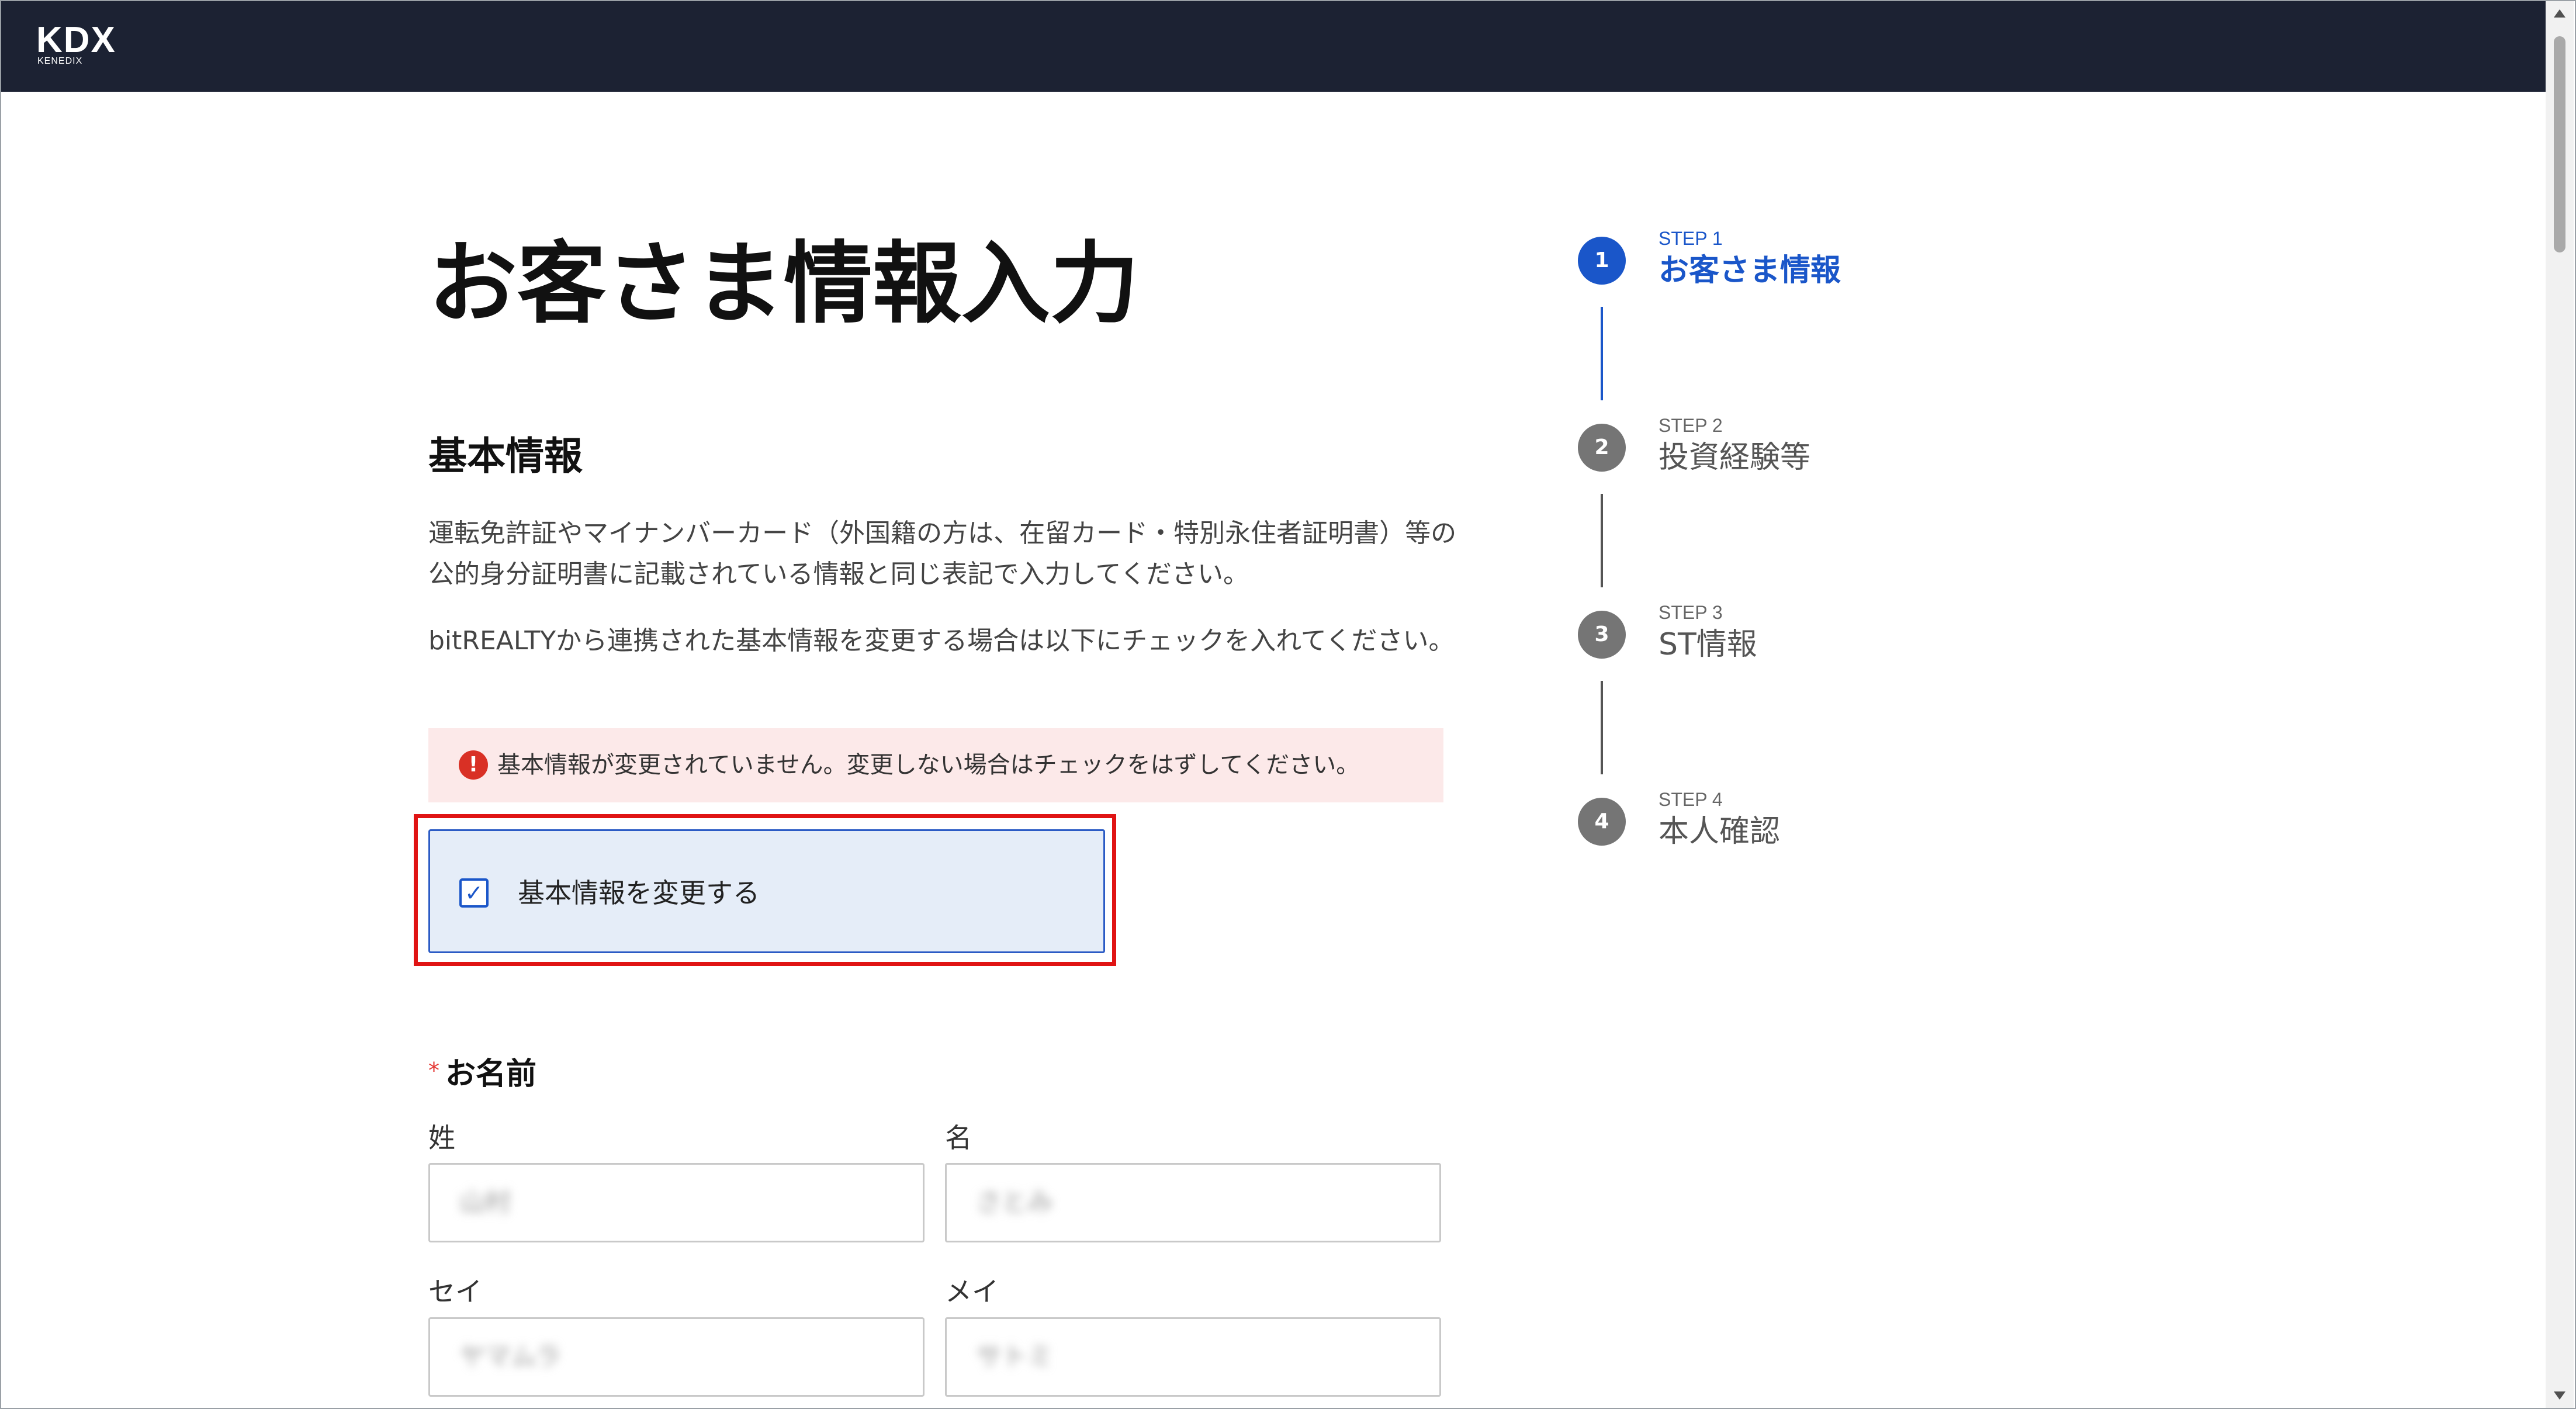 The image size is (2576, 1409). What do you see at coordinates (972, 1291) in the screenshot?
I see `first-name-kana-label: メイ` at bounding box center [972, 1291].